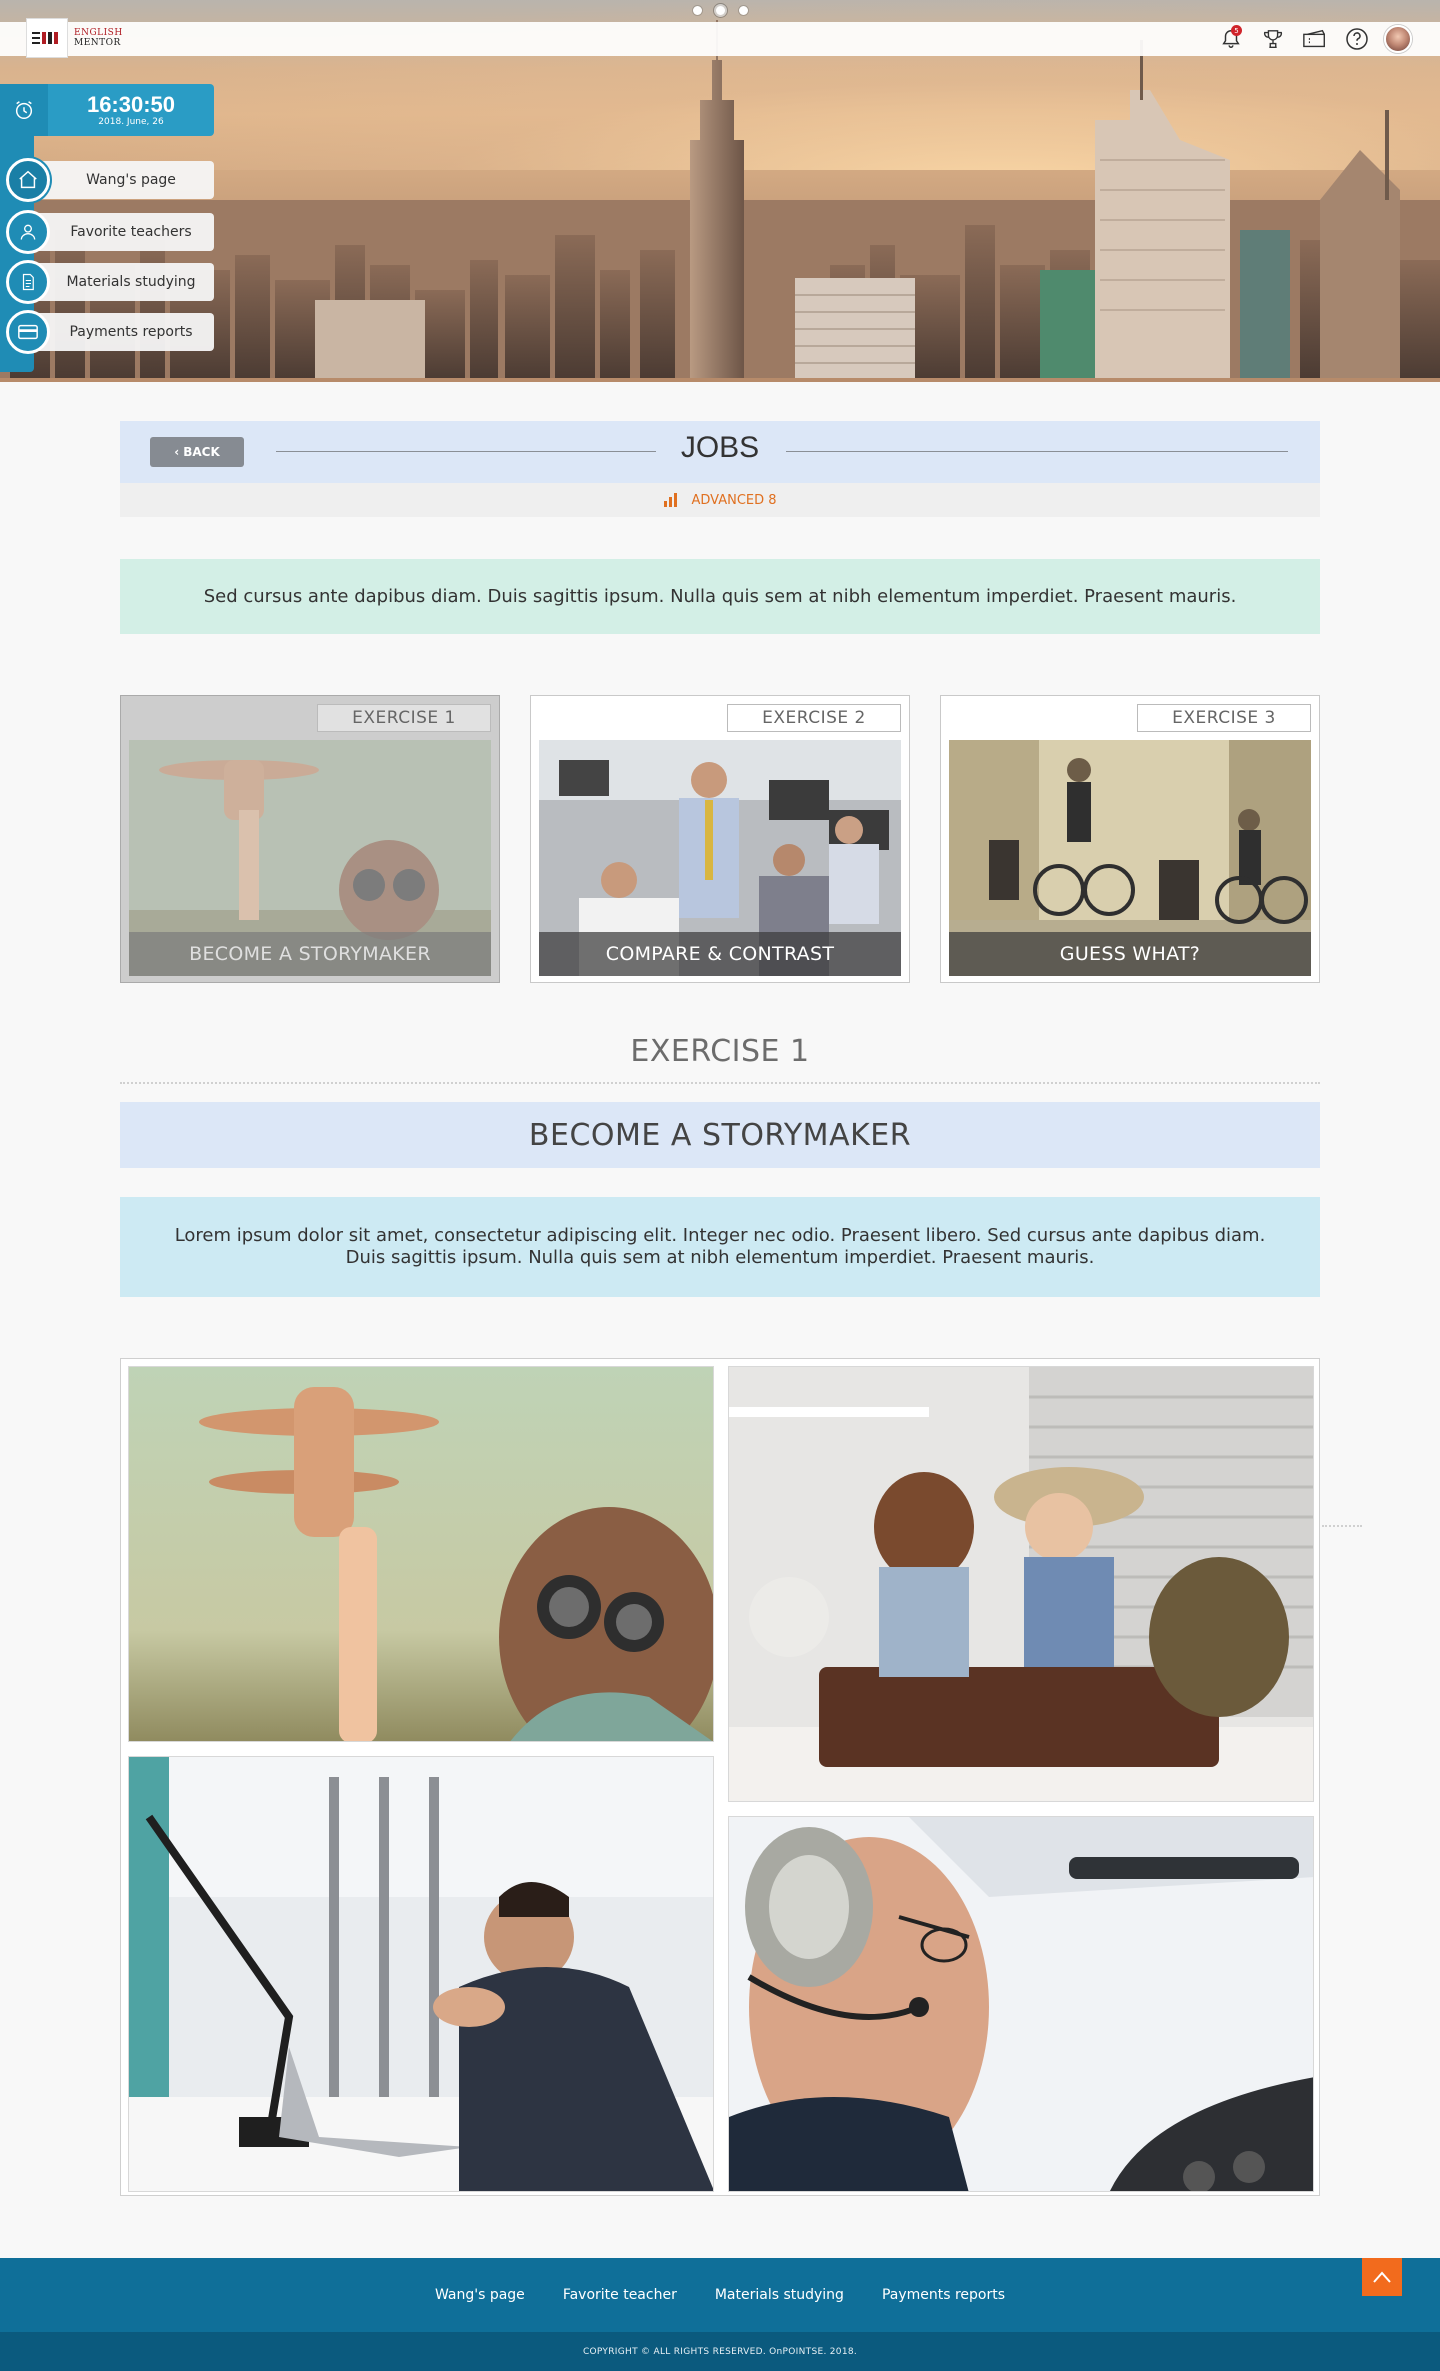 Image resolution: width=1440 pixels, height=2371 pixels. I want to click on page-title: JOBS, so click(720, 447).